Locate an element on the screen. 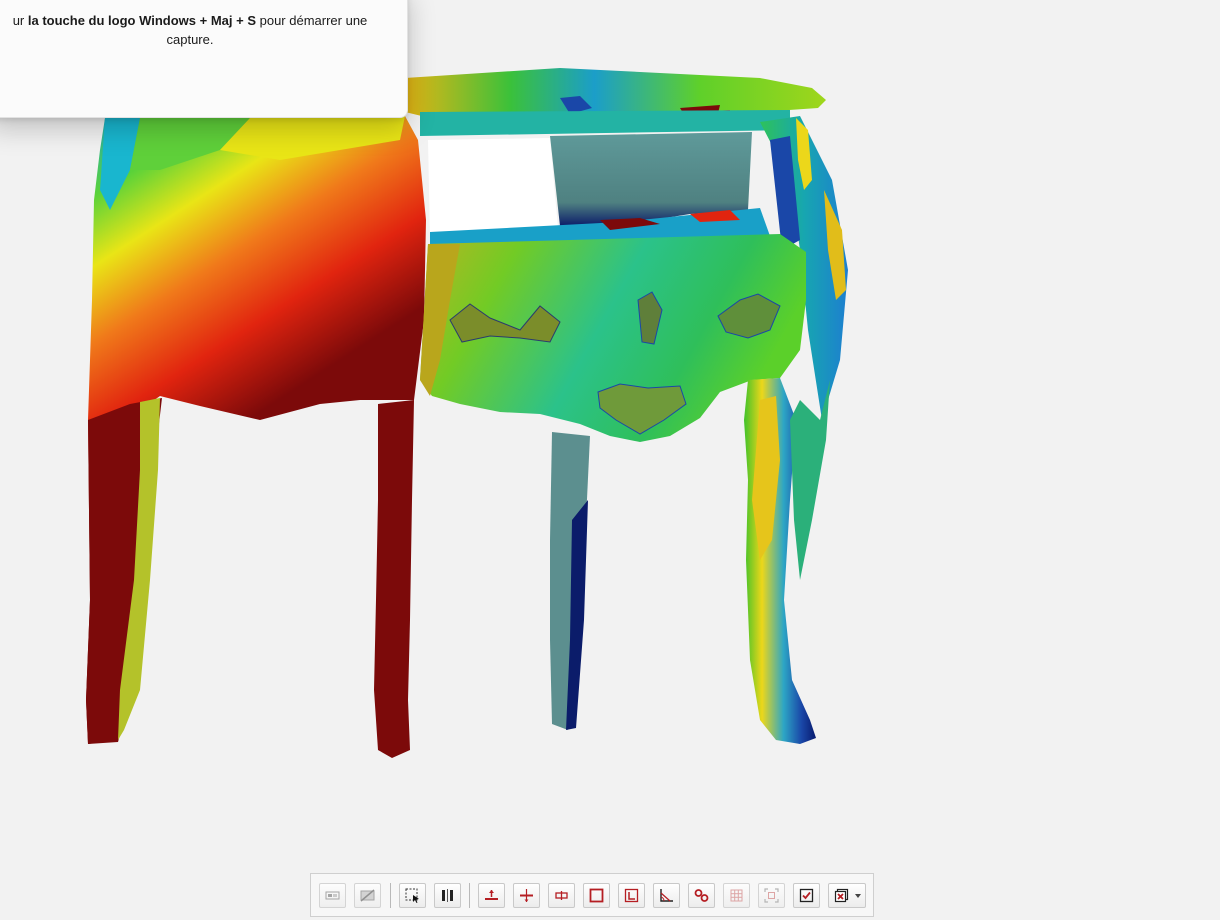 This screenshot has width=1220, height=920. link-points-icon is located at coordinates (701, 895).